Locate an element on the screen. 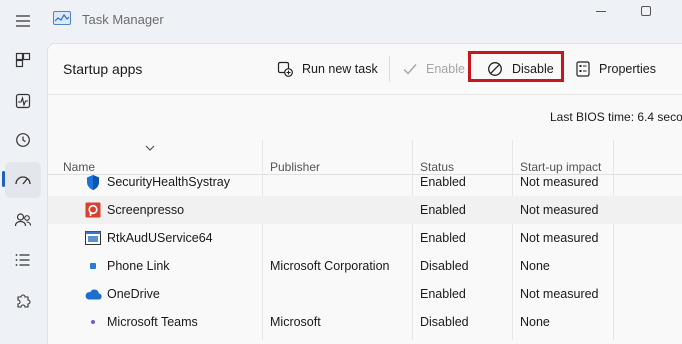  title-bar: Task Manager is located at coordinates (341, 21).